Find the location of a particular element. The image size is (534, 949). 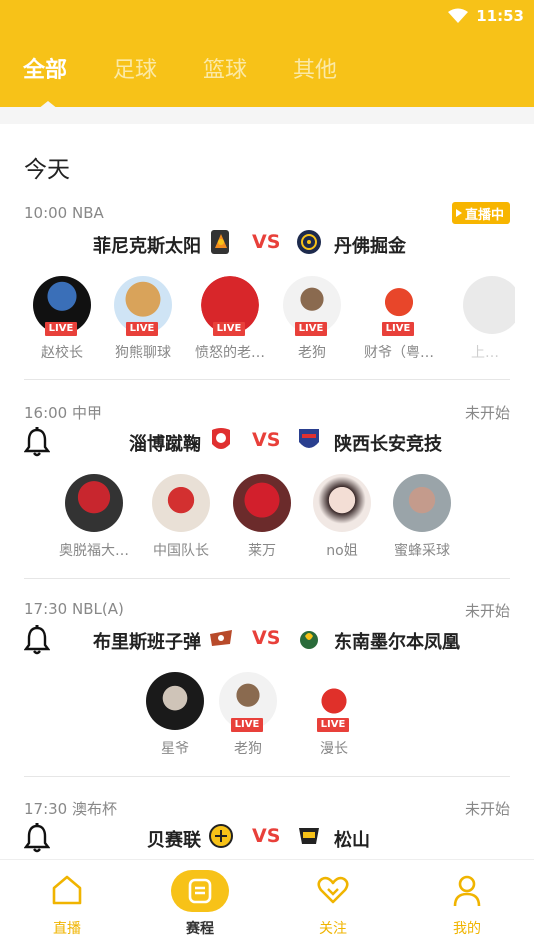

host-item: LIVE 狗熊聊球 is located at coordinates (143, 319).